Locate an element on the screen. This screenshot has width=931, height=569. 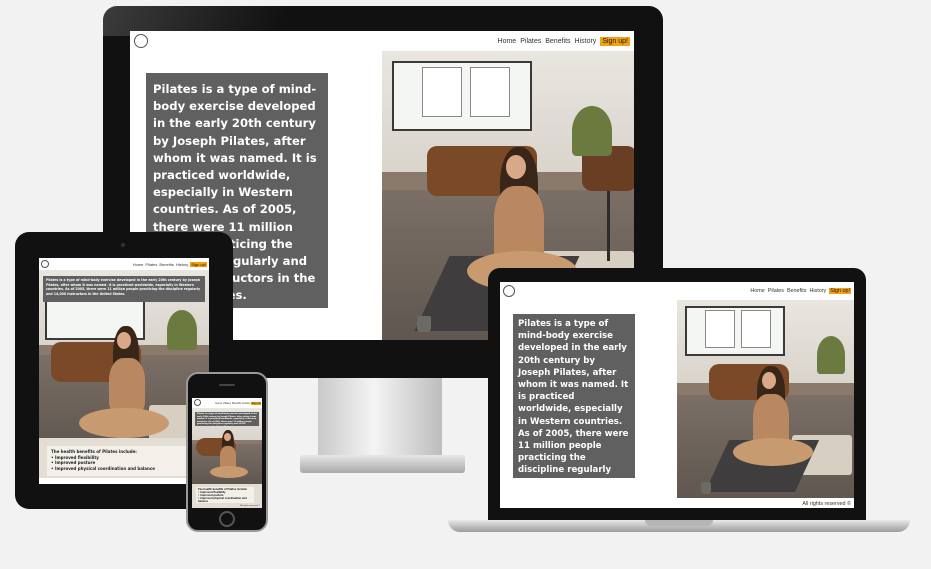
monitor-stand-neck is located at coordinates (380, 417).